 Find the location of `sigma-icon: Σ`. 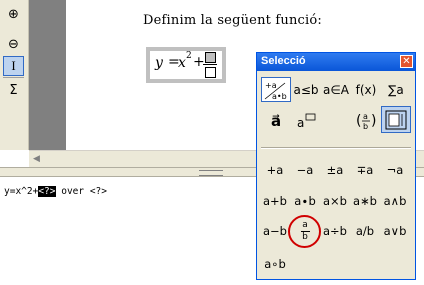

sigma-icon: Σ is located at coordinates (13, 90).